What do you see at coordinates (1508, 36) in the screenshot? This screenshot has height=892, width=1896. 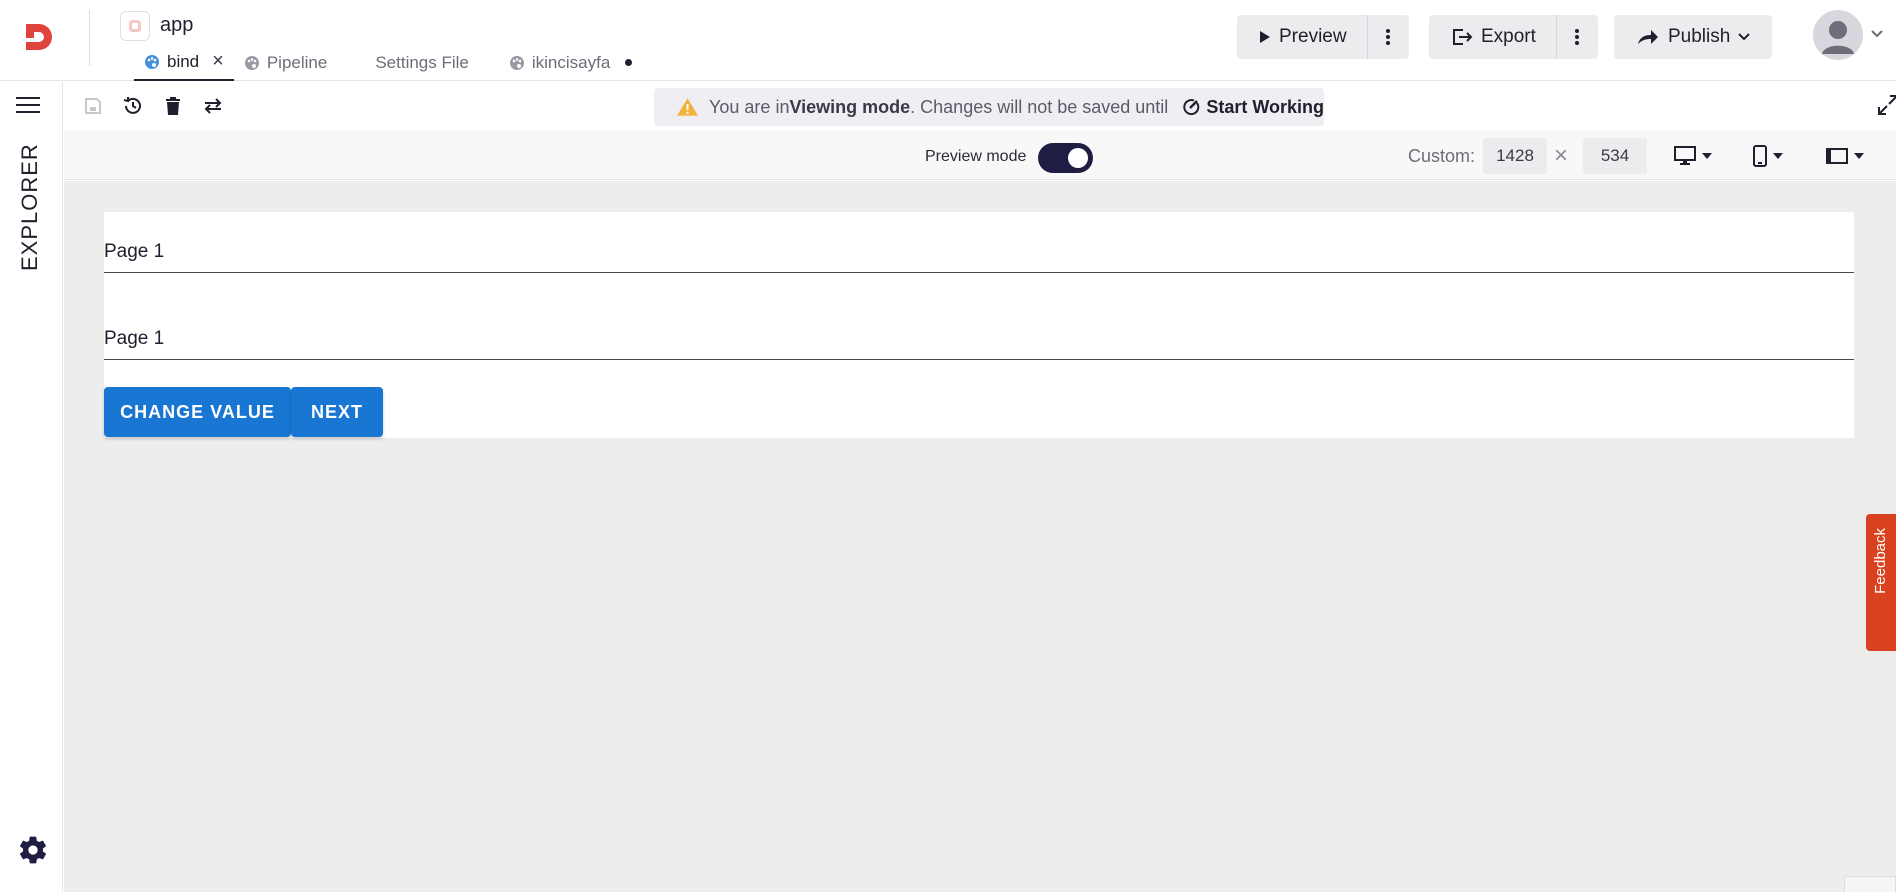 I see `export-button-label: Export` at bounding box center [1508, 36].